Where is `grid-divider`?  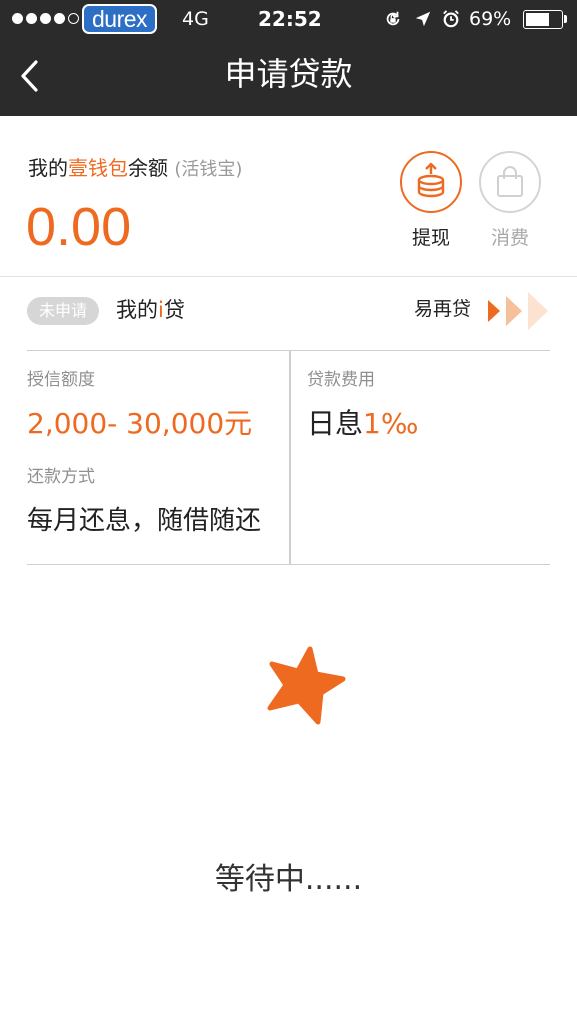
grid-divider is located at coordinates (290, 457).